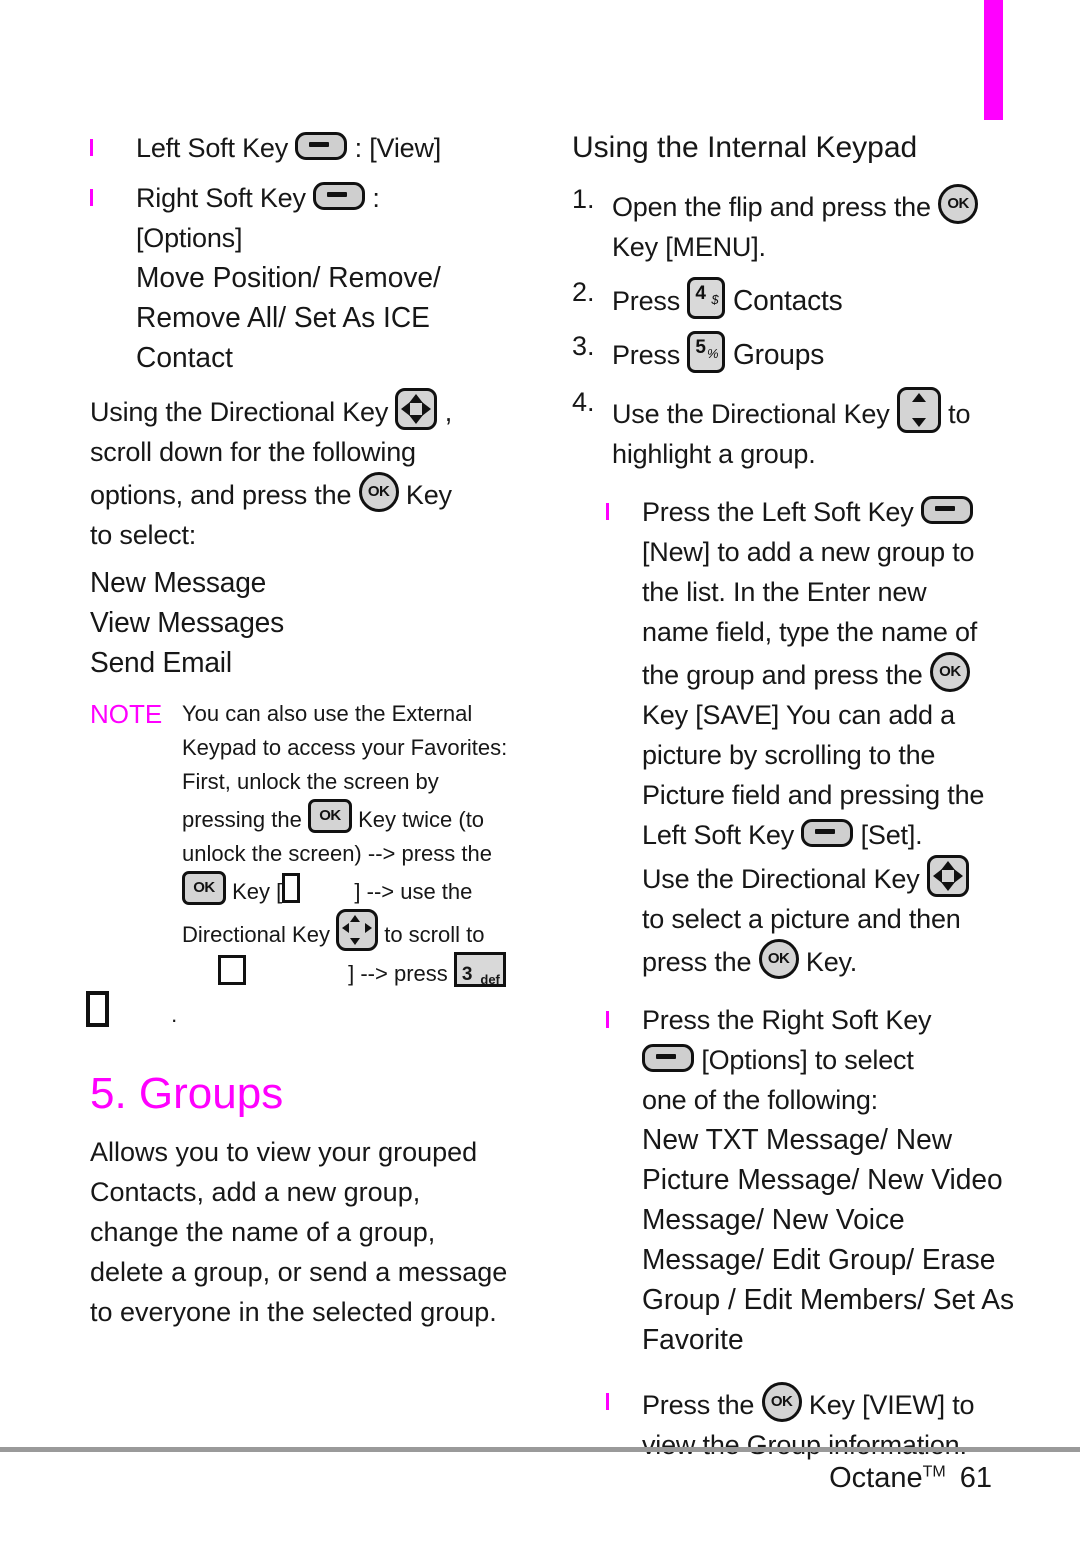 The image size is (1080, 1552). What do you see at coordinates (700, 347) in the screenshot?
I see `key-digit: 5` at bounding box center [700, 347].